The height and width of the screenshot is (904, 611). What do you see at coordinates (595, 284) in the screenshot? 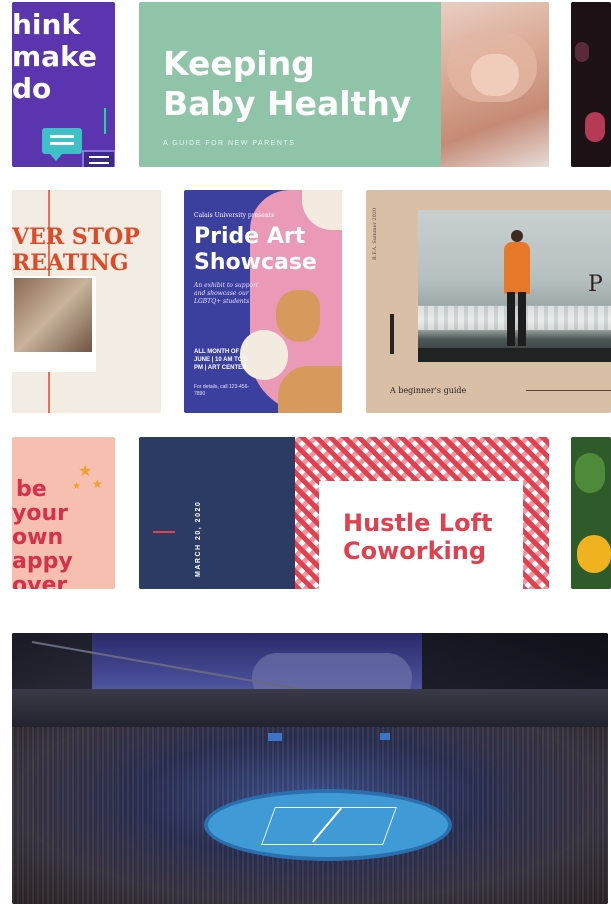
I see `partial-title-letter: P` at bounding box center [595, 284].